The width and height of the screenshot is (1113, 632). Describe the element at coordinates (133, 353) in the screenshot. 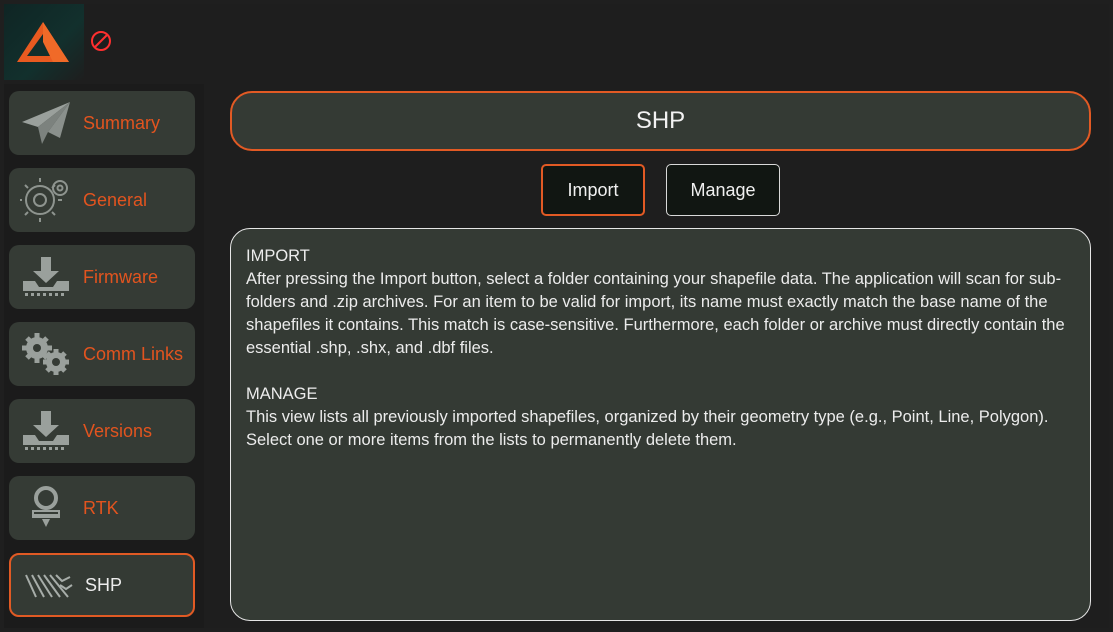

I see `sidebar-item-label: Comm Links` at that location.